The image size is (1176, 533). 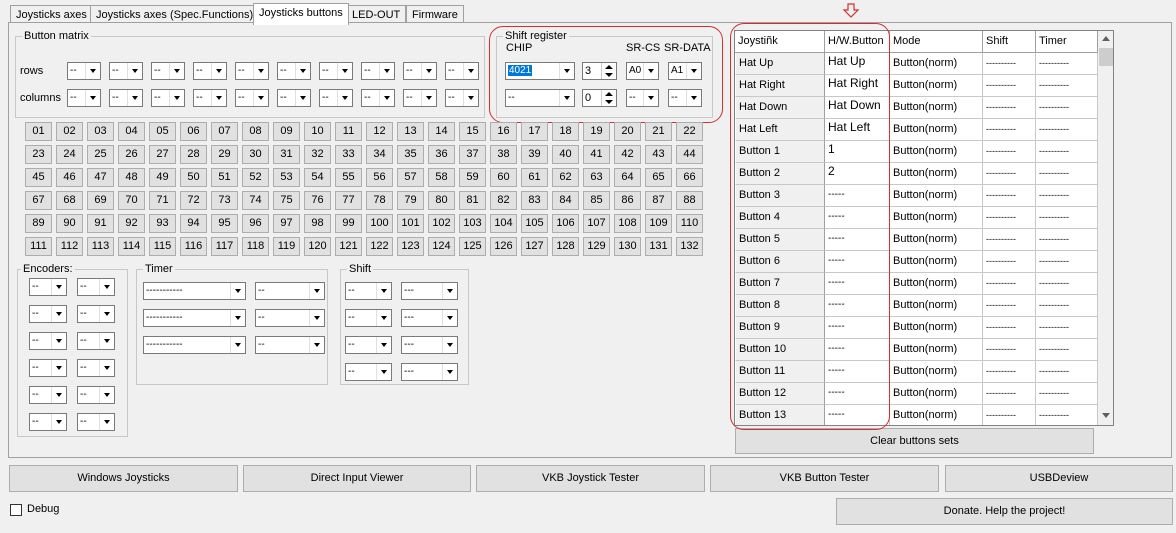 I want to click on button-number-28: 28, so click(x=193, y=154).